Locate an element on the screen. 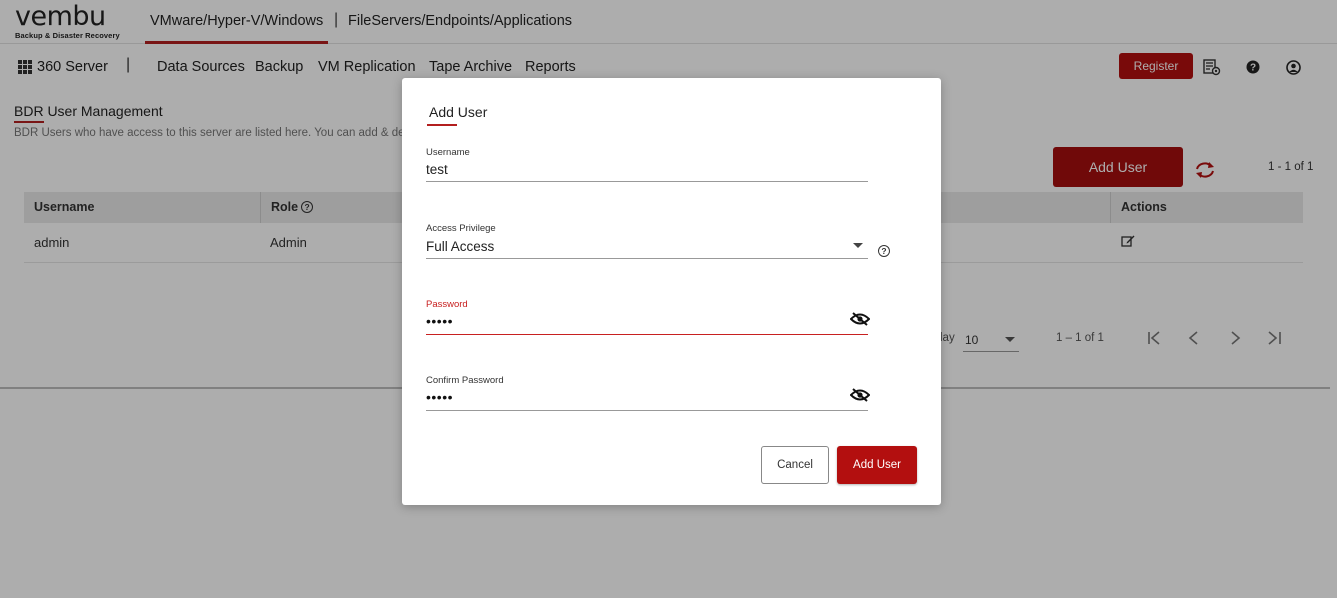  access-privilege-label: Access Privilege is located at coordinates (461, 228).